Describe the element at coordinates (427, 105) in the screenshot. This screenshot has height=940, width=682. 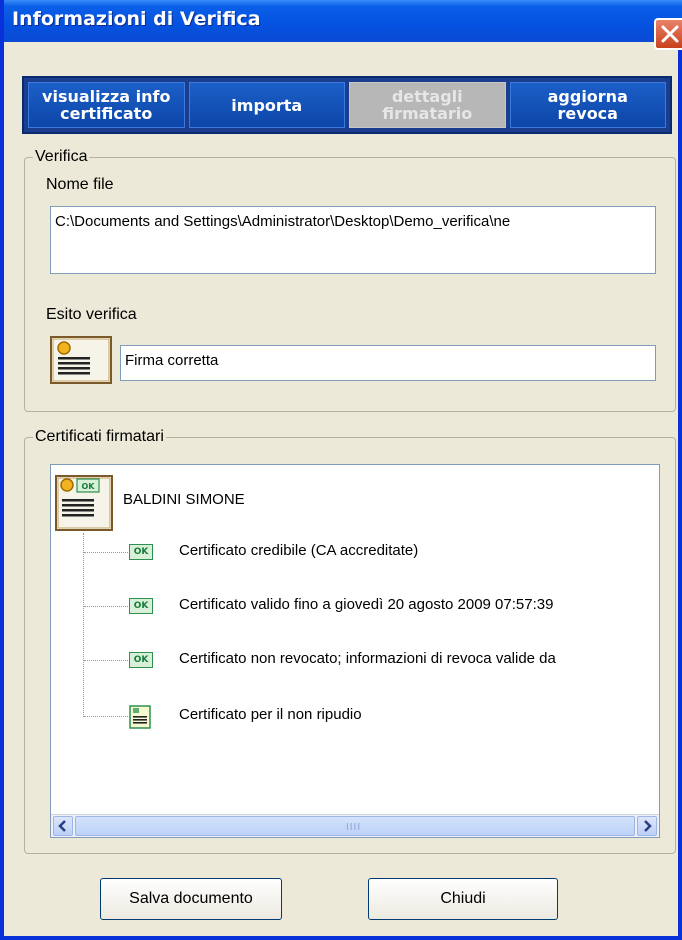
I see `tab-dettagli-firmatario: dettagli firmatario` at that location.